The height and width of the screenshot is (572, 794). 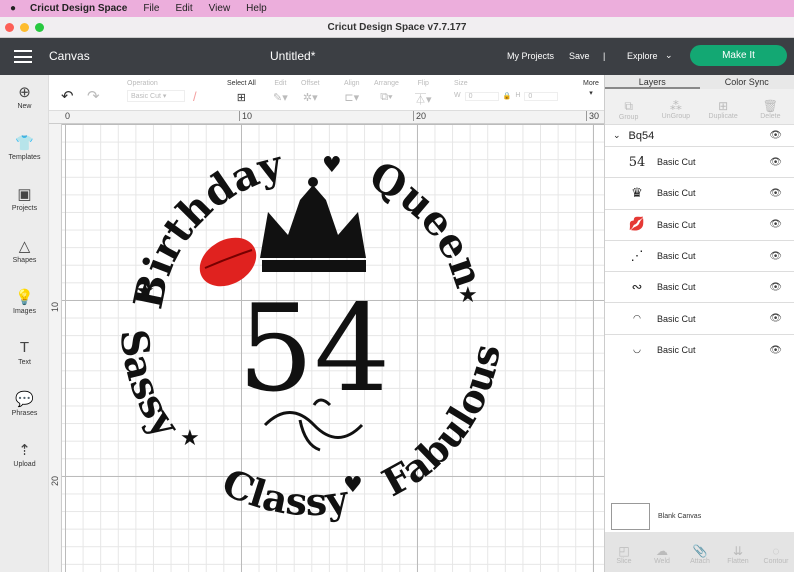 What do you see at coordinates (292, 56) in the screenshot?
I see `document-title: Untitled*` at bounding box center [292, 56].